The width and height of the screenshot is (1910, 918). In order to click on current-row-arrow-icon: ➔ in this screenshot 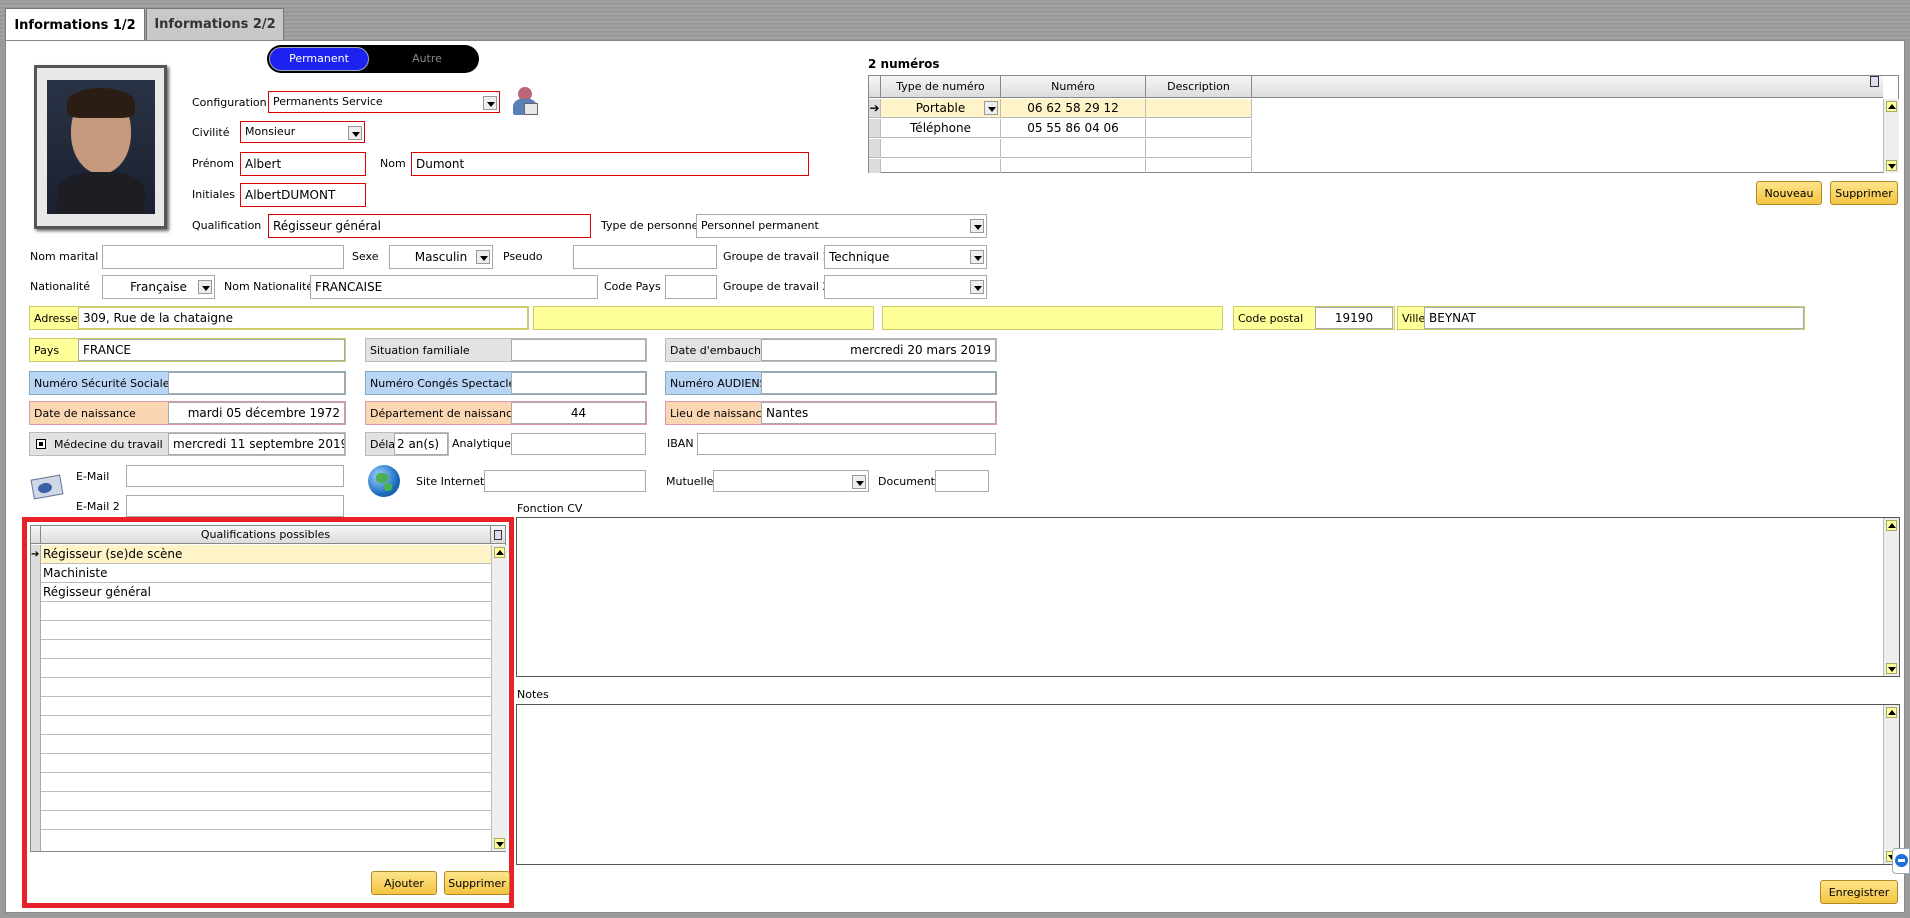, I will do `click(35, 554)`.